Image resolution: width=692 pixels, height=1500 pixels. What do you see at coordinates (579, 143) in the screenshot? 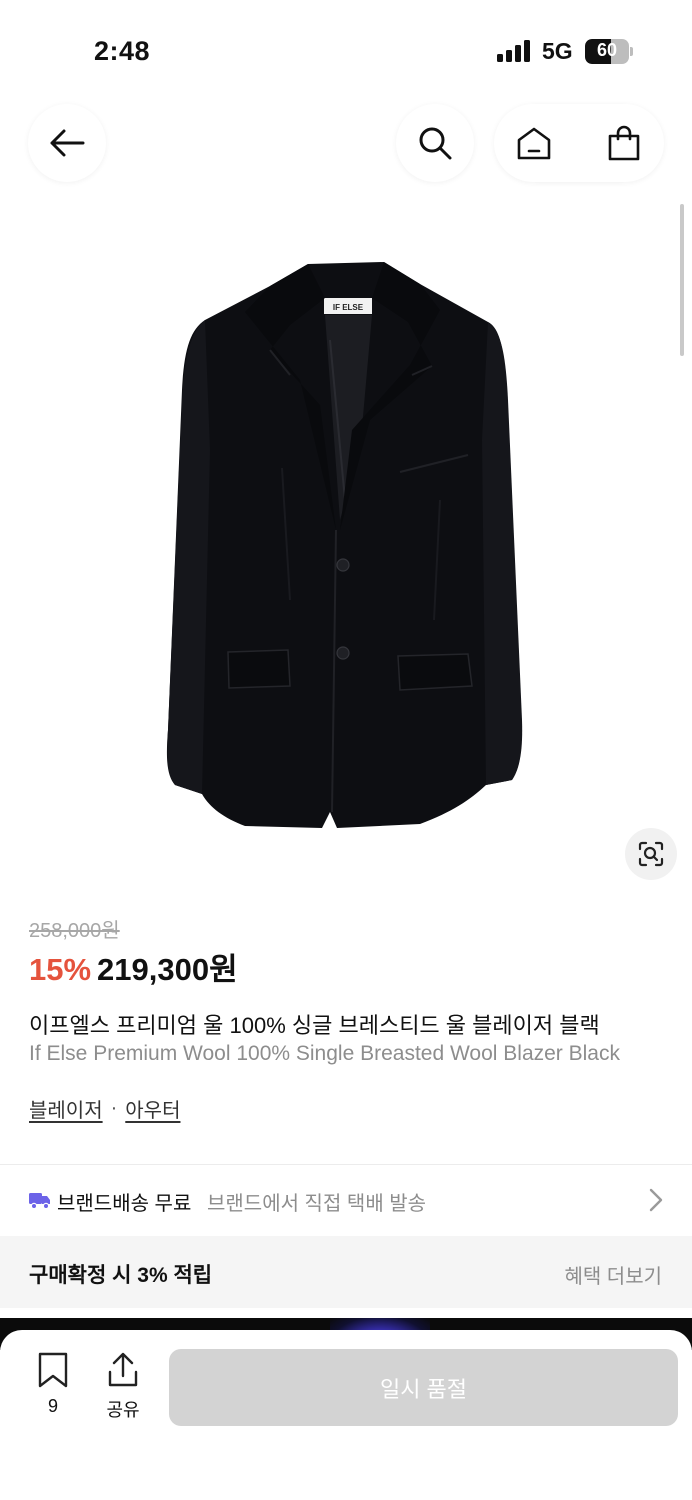
I see `nav-pill` at bounding box center [579, 143].